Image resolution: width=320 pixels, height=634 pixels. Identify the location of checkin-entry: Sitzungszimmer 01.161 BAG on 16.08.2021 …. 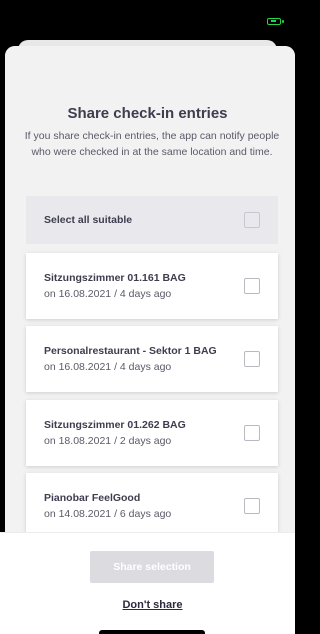
(152, 286).